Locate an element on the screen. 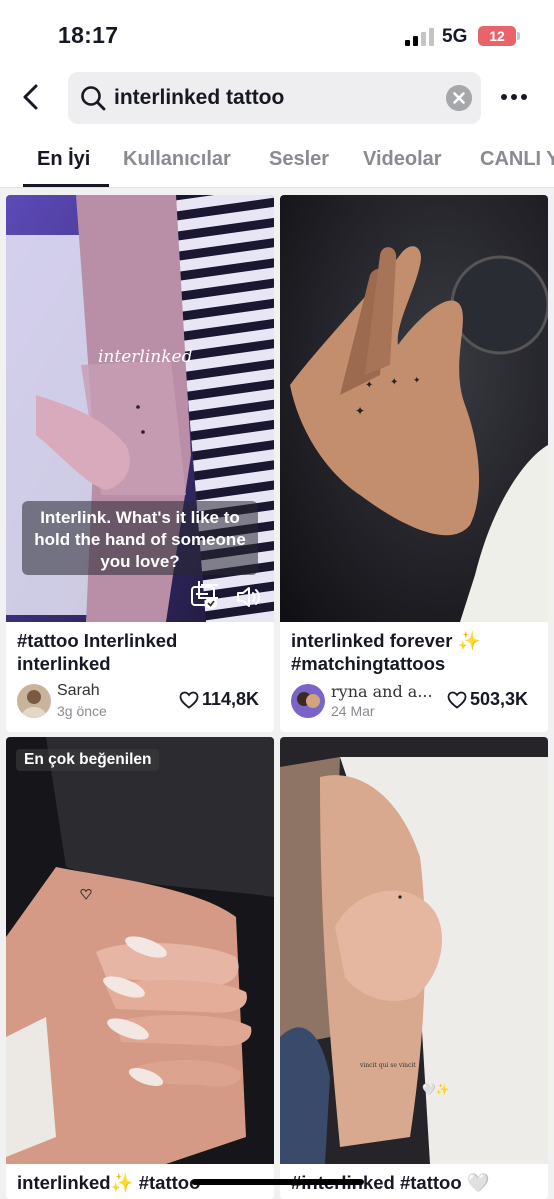 The image size is (554, 1199). search-icon is located at coordinates (93, 98).